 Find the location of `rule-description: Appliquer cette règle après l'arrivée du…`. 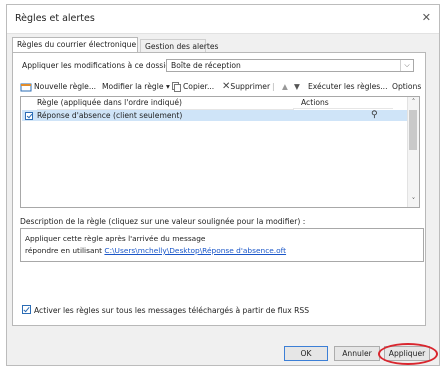

rule-description: Appliquer cette règle après l'arrivée du… is located at coordinates (222, 245).